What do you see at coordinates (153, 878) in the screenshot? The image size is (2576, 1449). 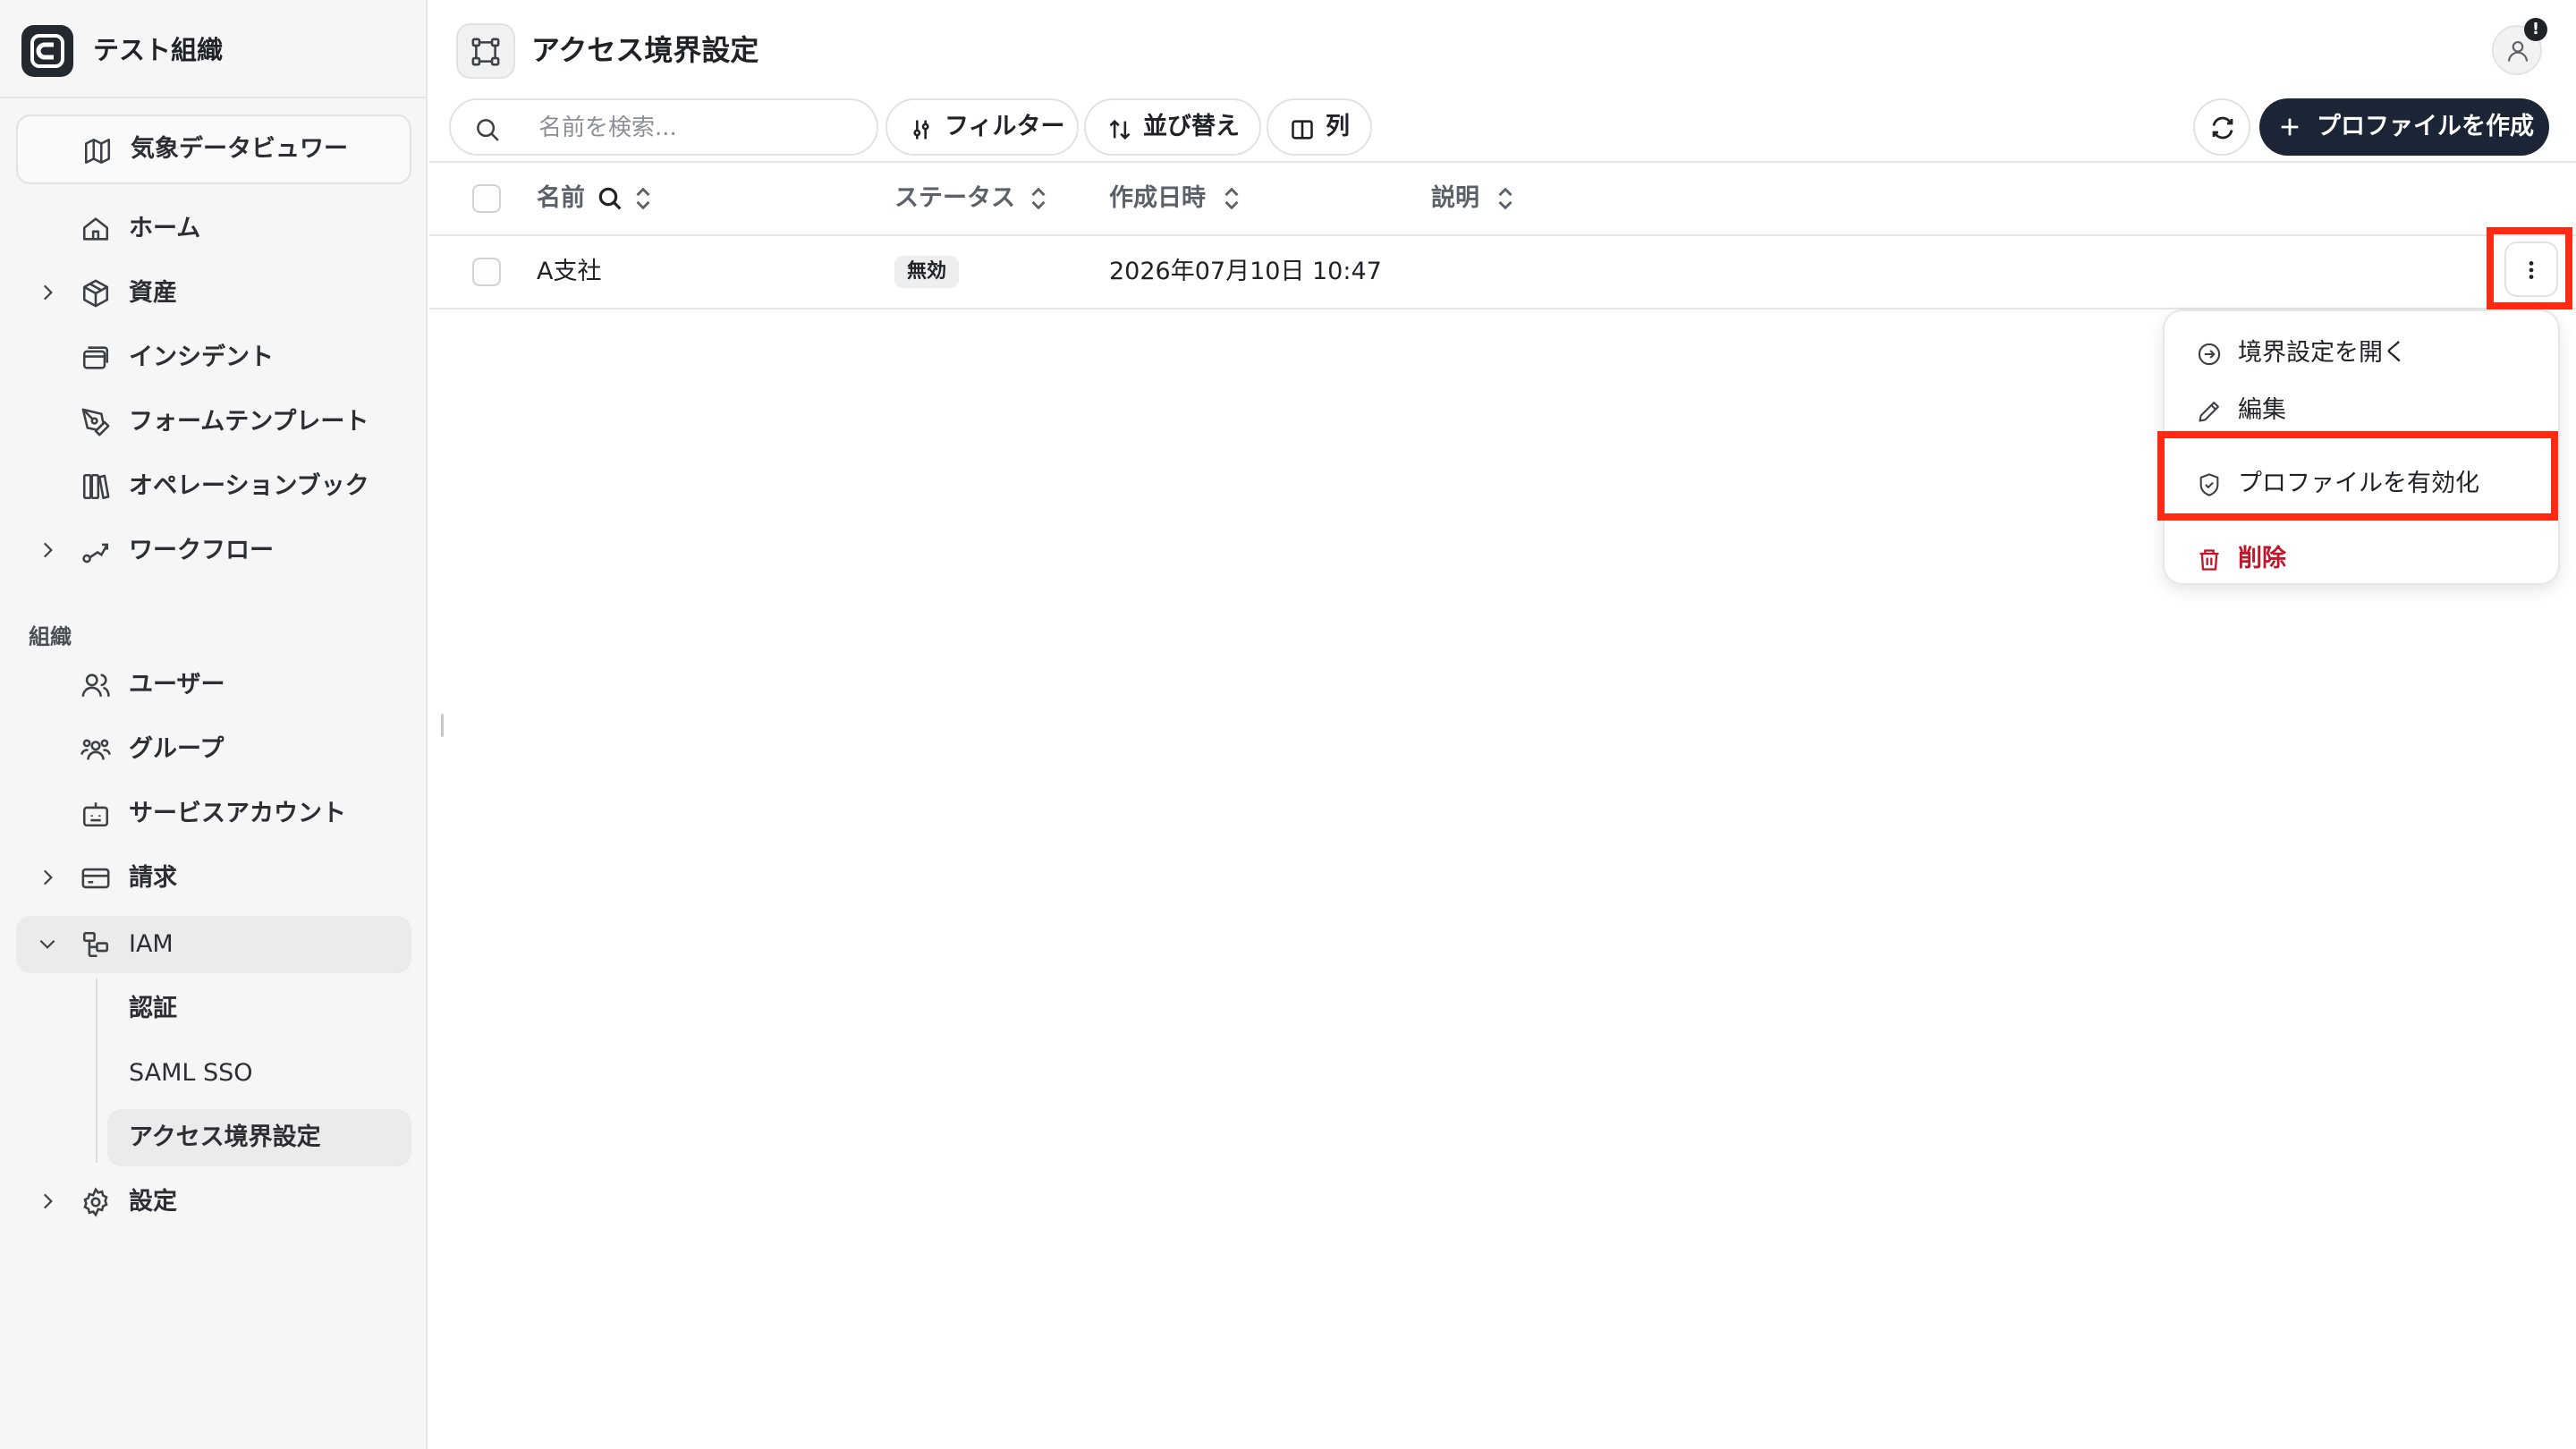 I see `sidebar-item-label: 請求` at bounding box center [153, 878].